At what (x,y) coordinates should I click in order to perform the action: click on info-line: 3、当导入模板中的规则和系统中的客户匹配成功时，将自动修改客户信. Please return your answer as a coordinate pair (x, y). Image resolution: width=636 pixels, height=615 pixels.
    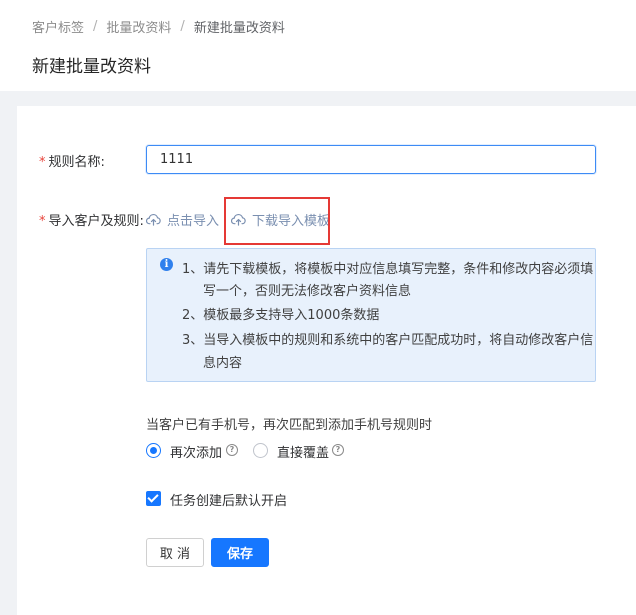
    Looking at the image, I should click on (388, 340).